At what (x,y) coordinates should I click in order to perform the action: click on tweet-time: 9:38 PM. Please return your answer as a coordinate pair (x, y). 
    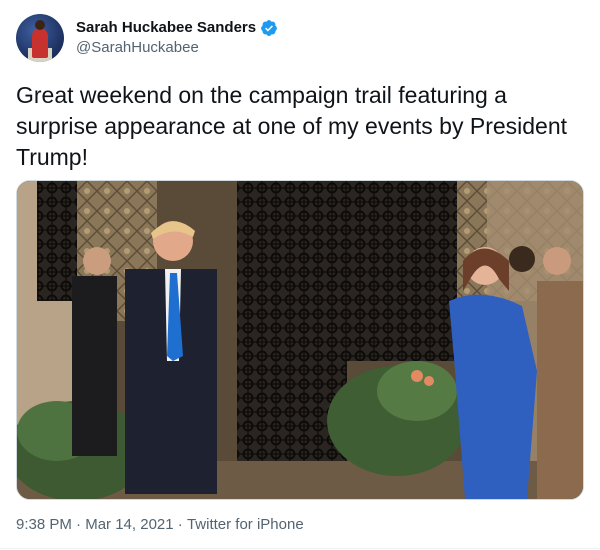
    Looking at the image, I should click on (44, 524).